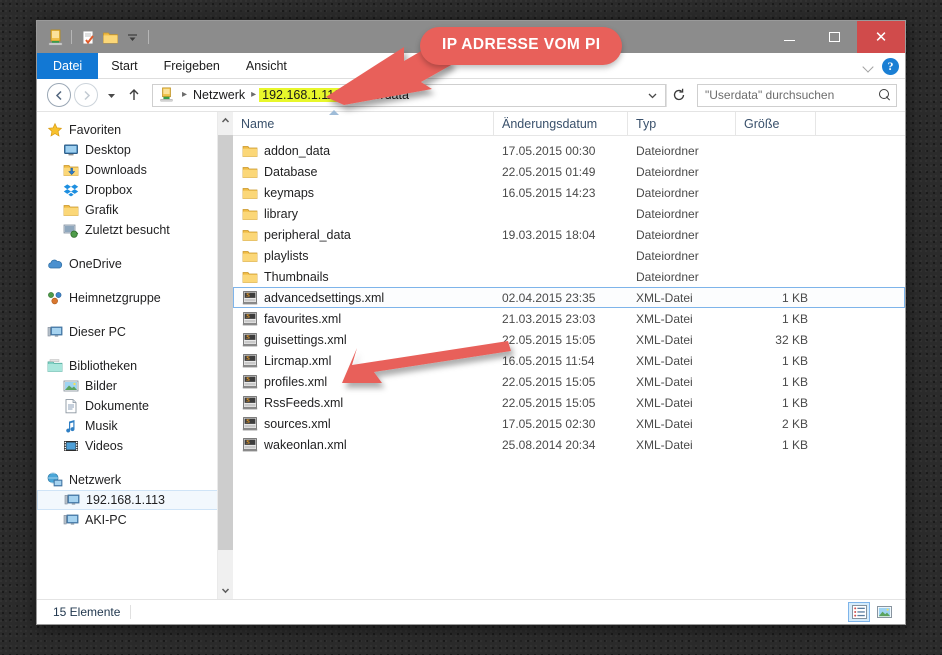 The image size is (942, 655). What do you see at coordinates (890, 66) in the screenshot?
I see `help-icon: ?` at bounding box center [890, 66].